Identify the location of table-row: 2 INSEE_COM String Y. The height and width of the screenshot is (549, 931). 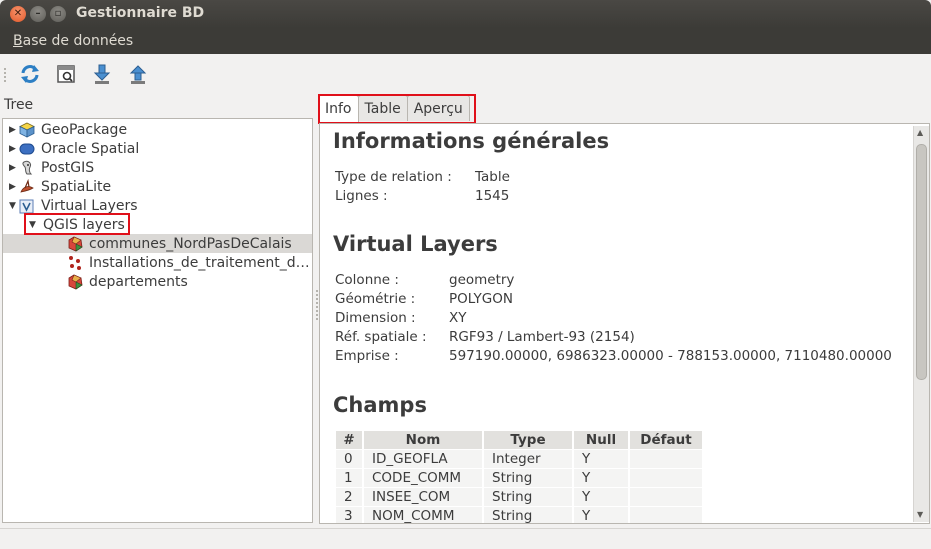
(519, 497).